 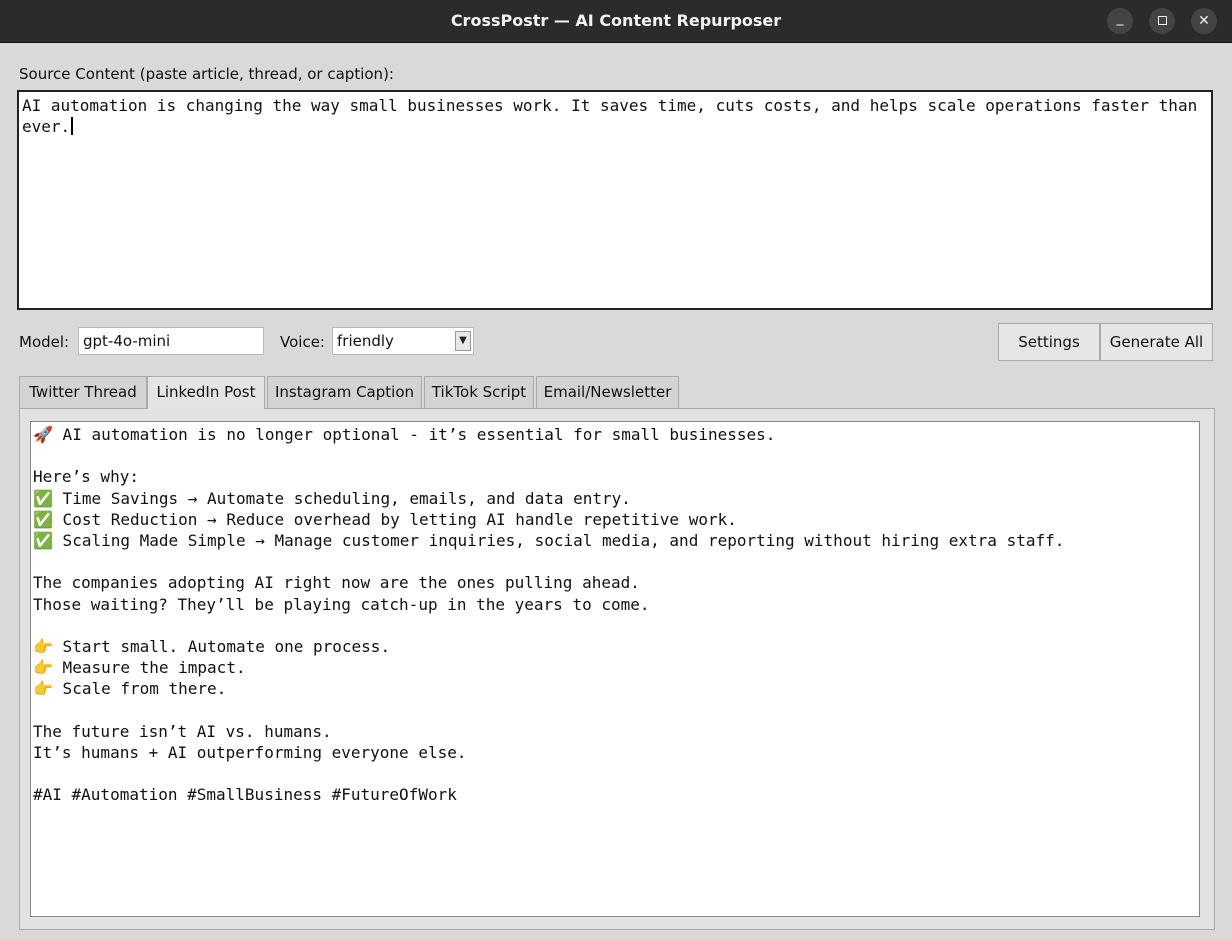 I want to click on chevron-down-icon: ▼, so click(x=463, y=341).